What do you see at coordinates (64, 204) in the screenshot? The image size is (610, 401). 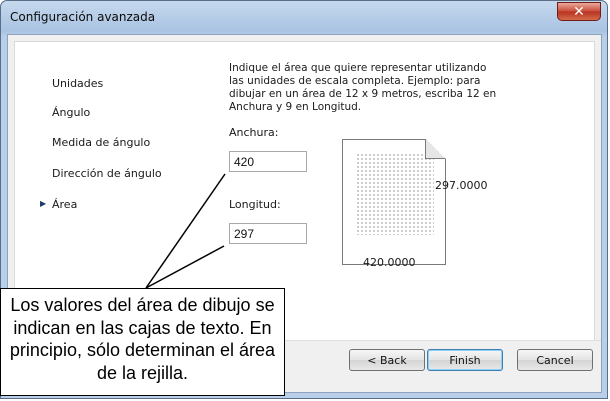 I see `nav-item-area: Área` at bounding box center [64, 204].